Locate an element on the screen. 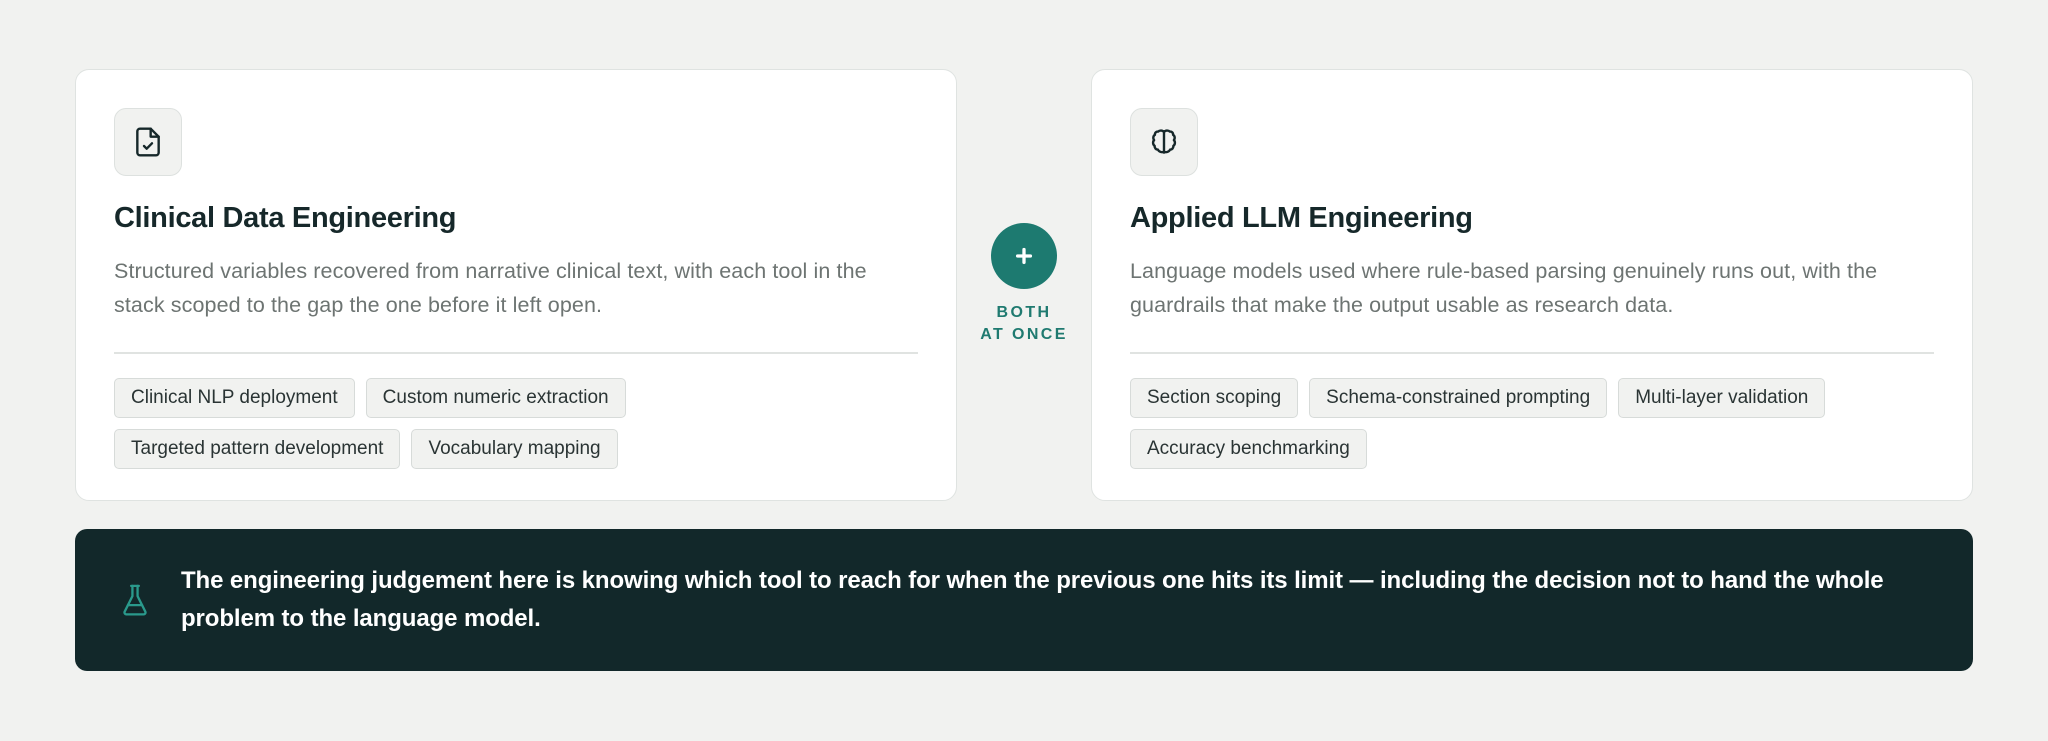  file-check-icon is located at coordinates (148, 142).